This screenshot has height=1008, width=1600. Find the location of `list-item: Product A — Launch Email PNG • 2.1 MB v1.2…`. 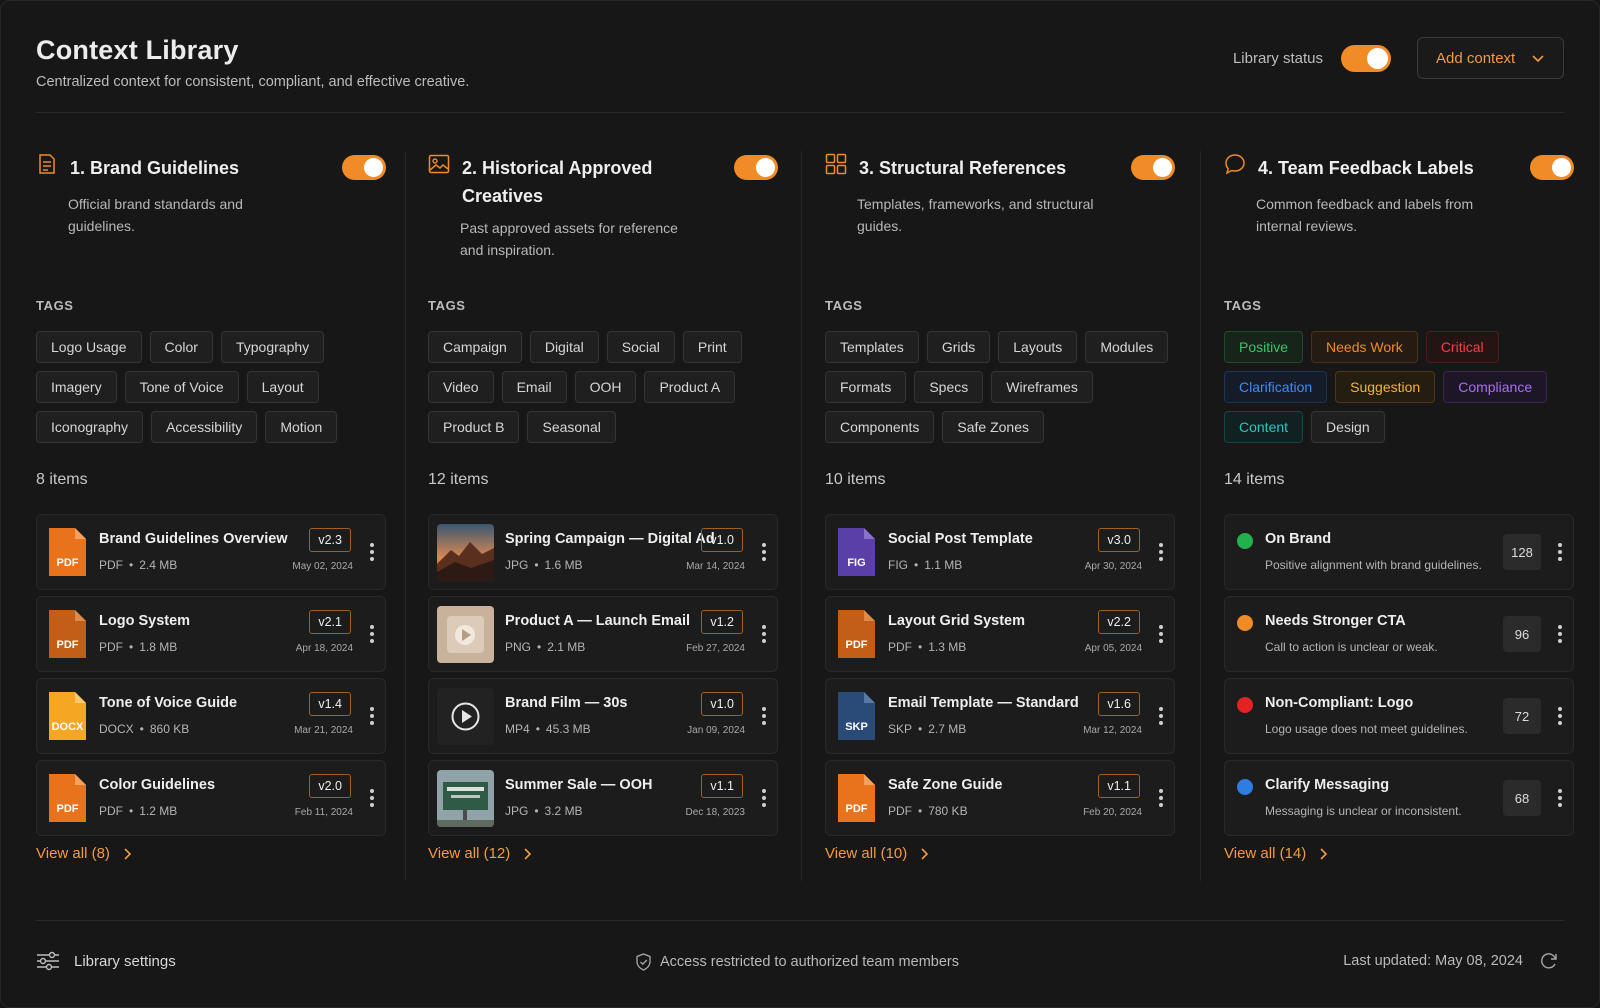

list-item: Product A — Launch Email PNG • 2.1 MB v1.2… is located at coordinates (603, 634).